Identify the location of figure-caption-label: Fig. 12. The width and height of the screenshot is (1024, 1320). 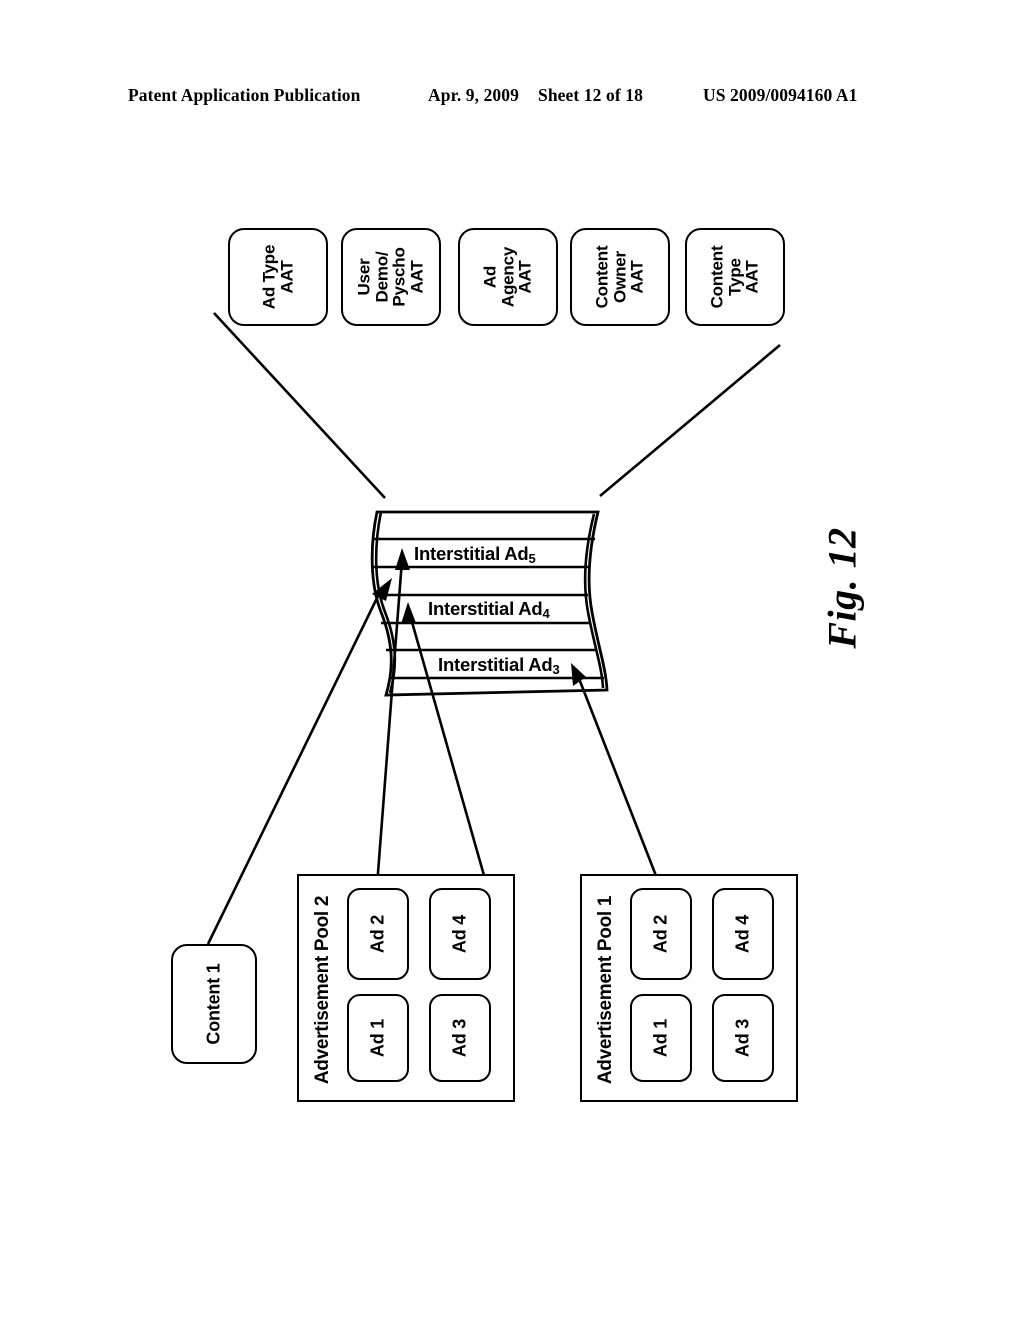
(842, 588).